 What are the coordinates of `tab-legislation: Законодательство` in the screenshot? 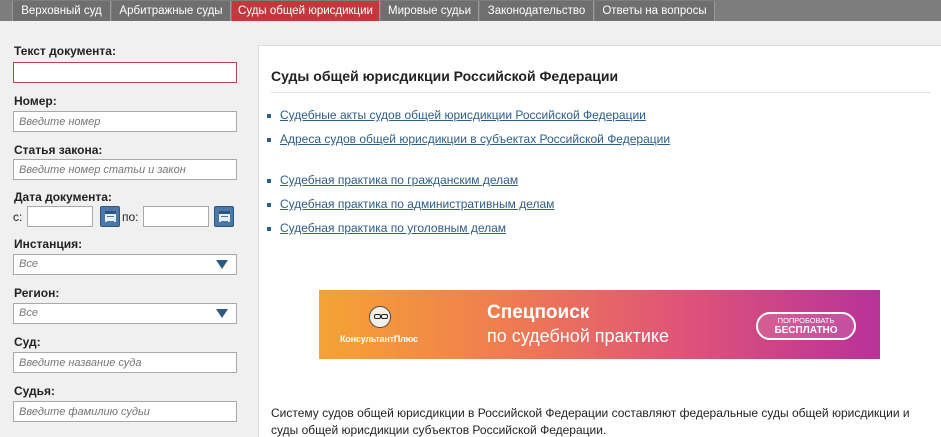 It's located at (537, 11).